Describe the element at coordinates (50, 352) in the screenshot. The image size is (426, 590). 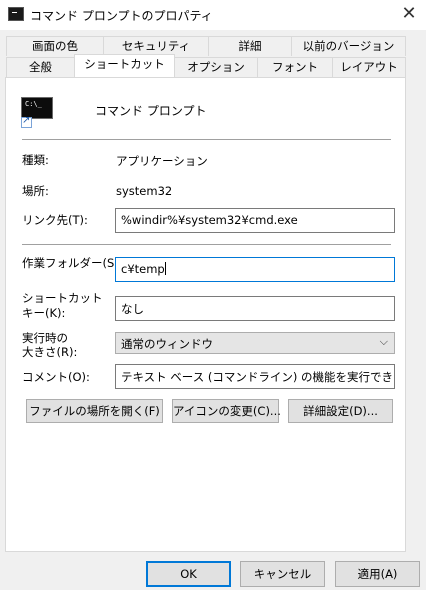
I see `run-label-line2: 大きさ(R):` at that location.